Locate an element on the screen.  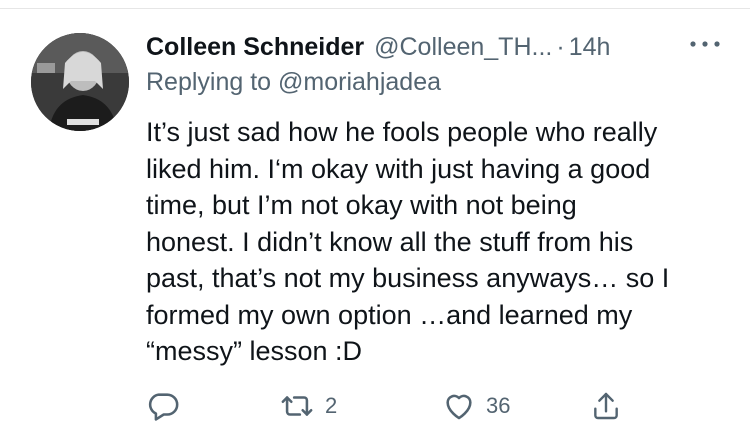
share-button is located at coordinates (606, 406).